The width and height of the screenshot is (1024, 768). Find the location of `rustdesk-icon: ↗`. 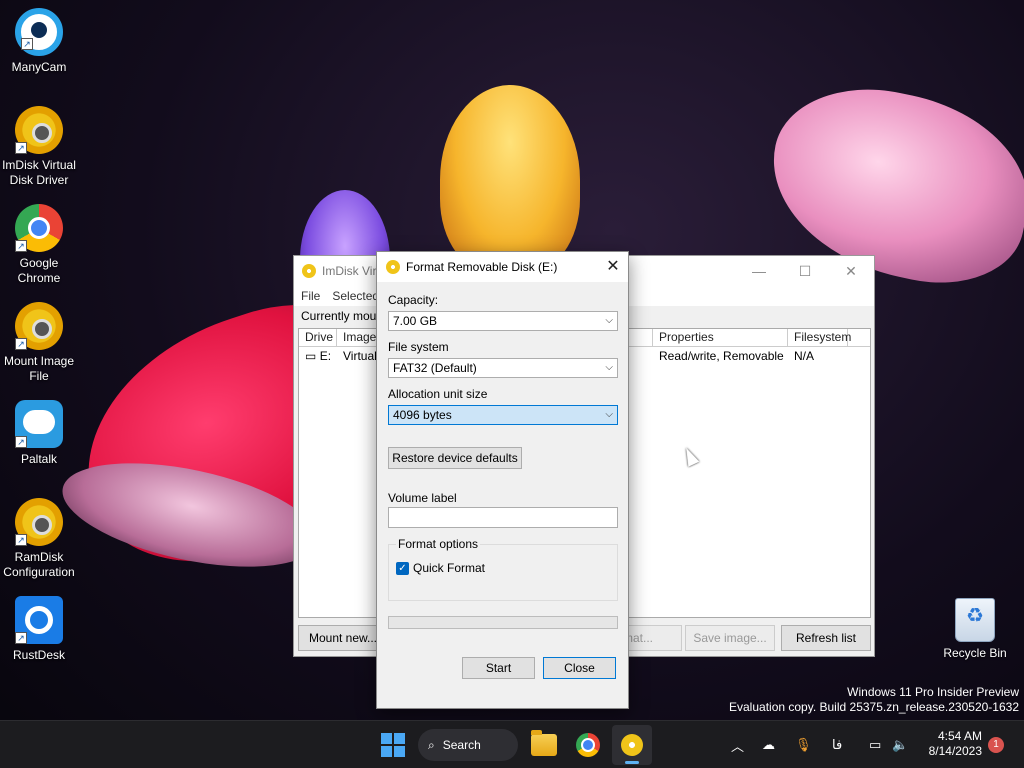

rustdesk-icon: ↗ is located at coordinates (39, 620).